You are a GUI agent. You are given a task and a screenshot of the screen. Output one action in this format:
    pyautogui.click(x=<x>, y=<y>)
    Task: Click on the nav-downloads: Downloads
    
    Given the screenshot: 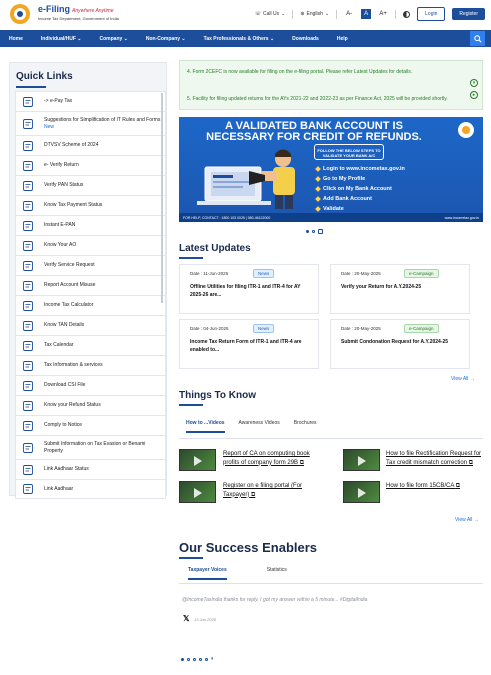 What is the action you would take?
    pyautogui.click(x=305, y=39)
    